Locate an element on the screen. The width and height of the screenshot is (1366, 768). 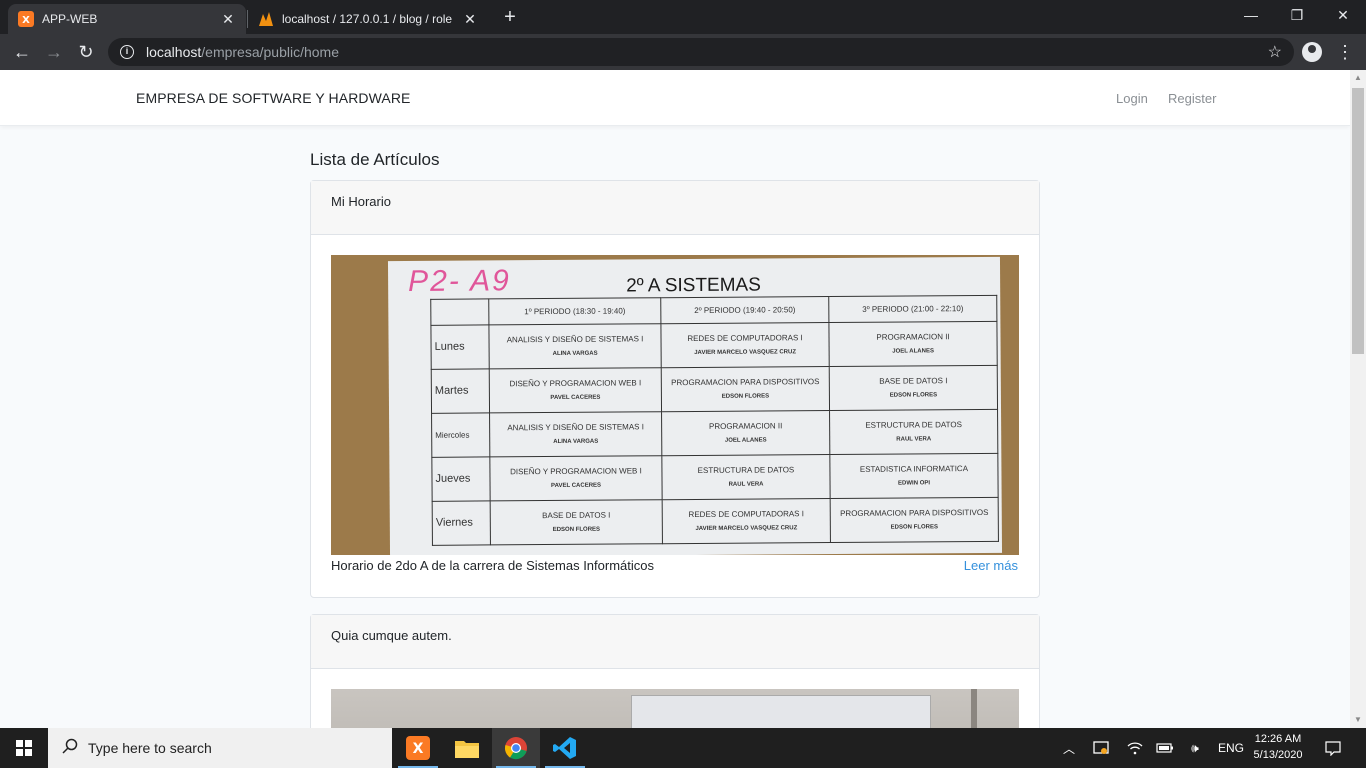
class-cell: DISEÑO Y PROGRAMACION WEB I PAVEL CACERES is located at coordinates (576, 478).